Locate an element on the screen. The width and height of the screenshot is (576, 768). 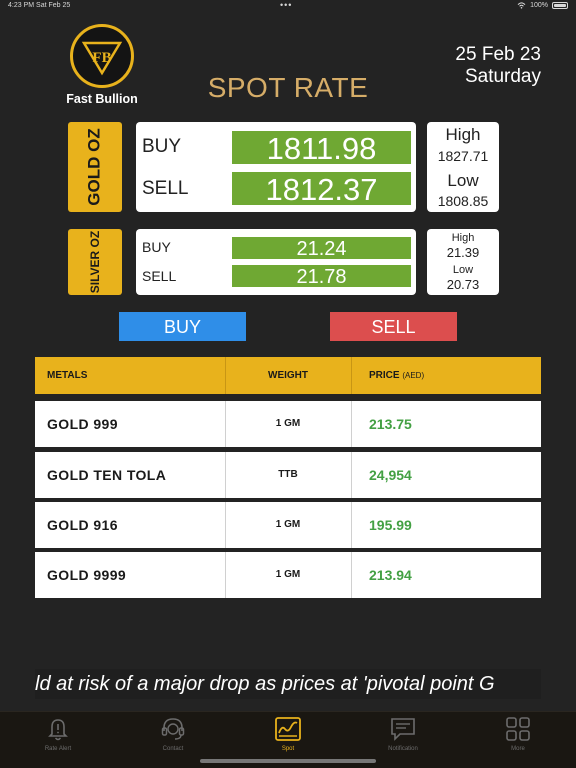
wifi-icon is located at coordinates (521, 5).